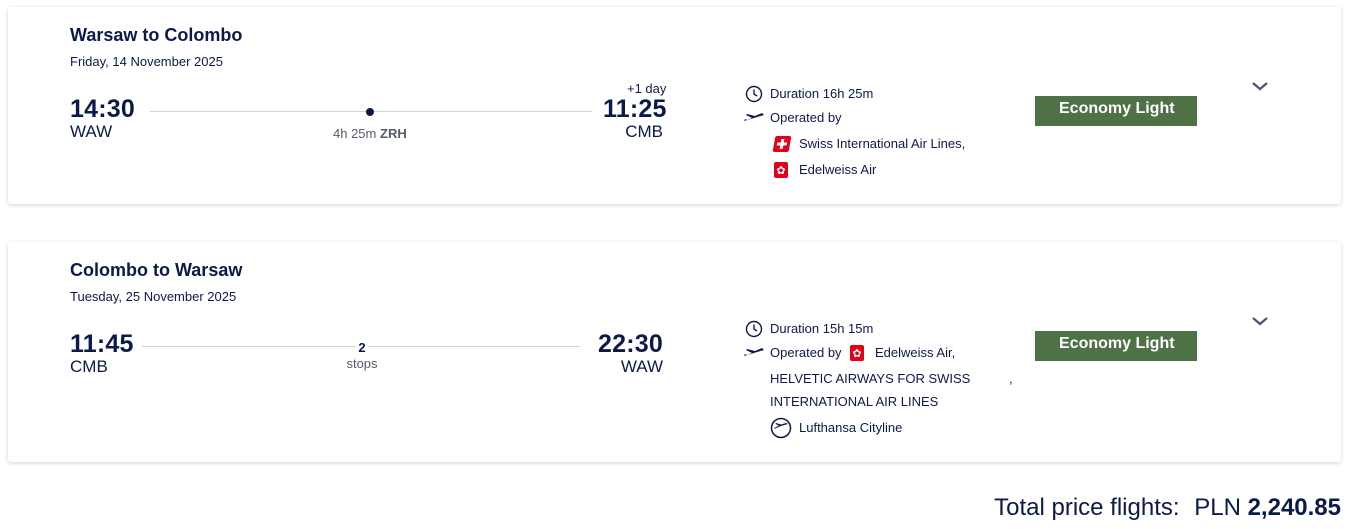  What do you see at coordinates (870, 378) in the screenshot?
I see `carrier-name: HELVETIC AIRWAYS FOR SWISS` at bounding box center [870, 378].